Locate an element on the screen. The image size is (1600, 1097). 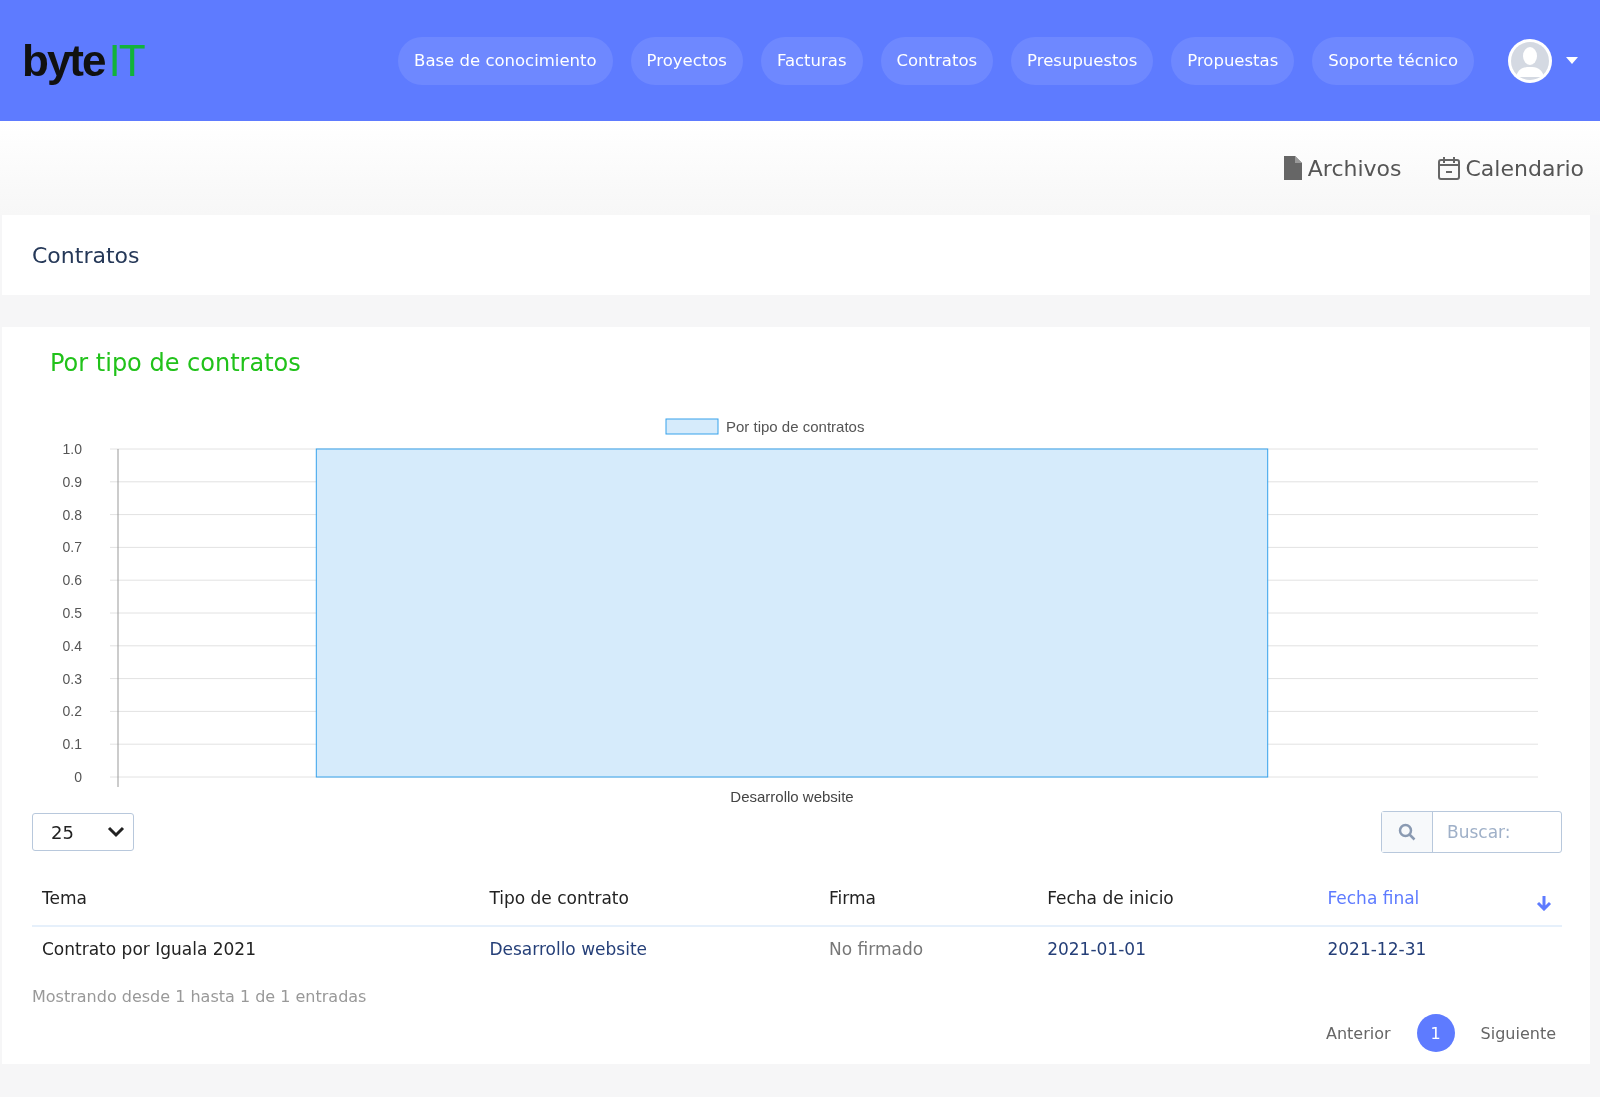
chevron-down-icon is located at coordinates (116, 832).